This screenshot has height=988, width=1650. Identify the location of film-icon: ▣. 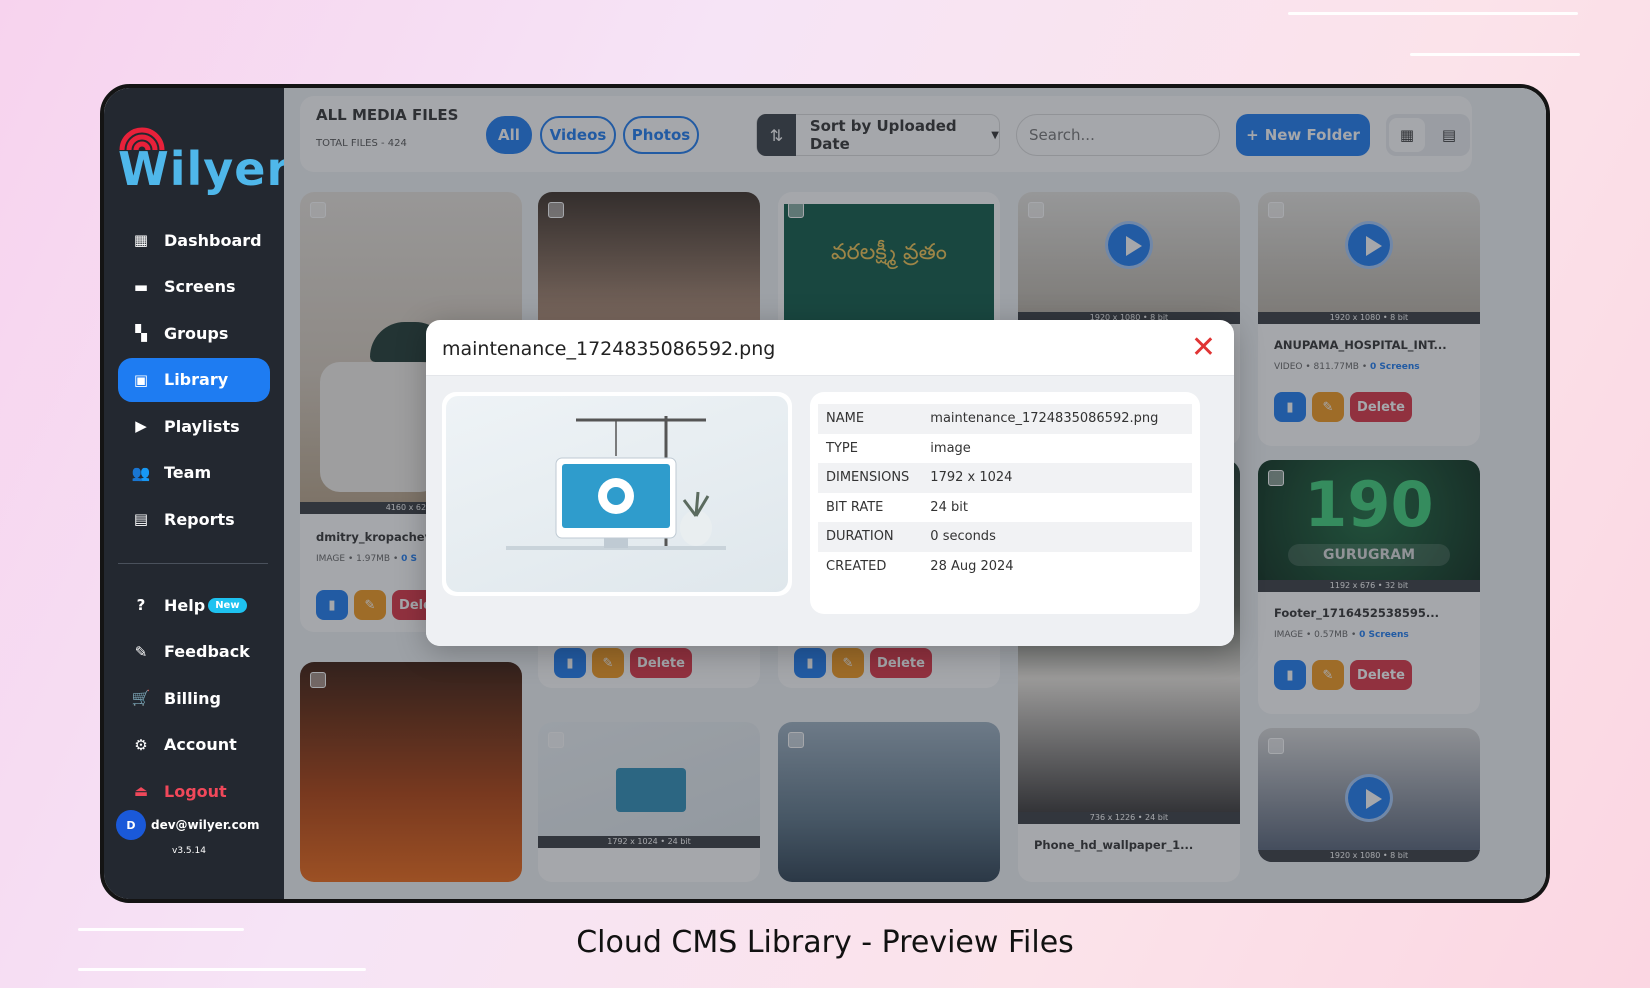
(141, 379).